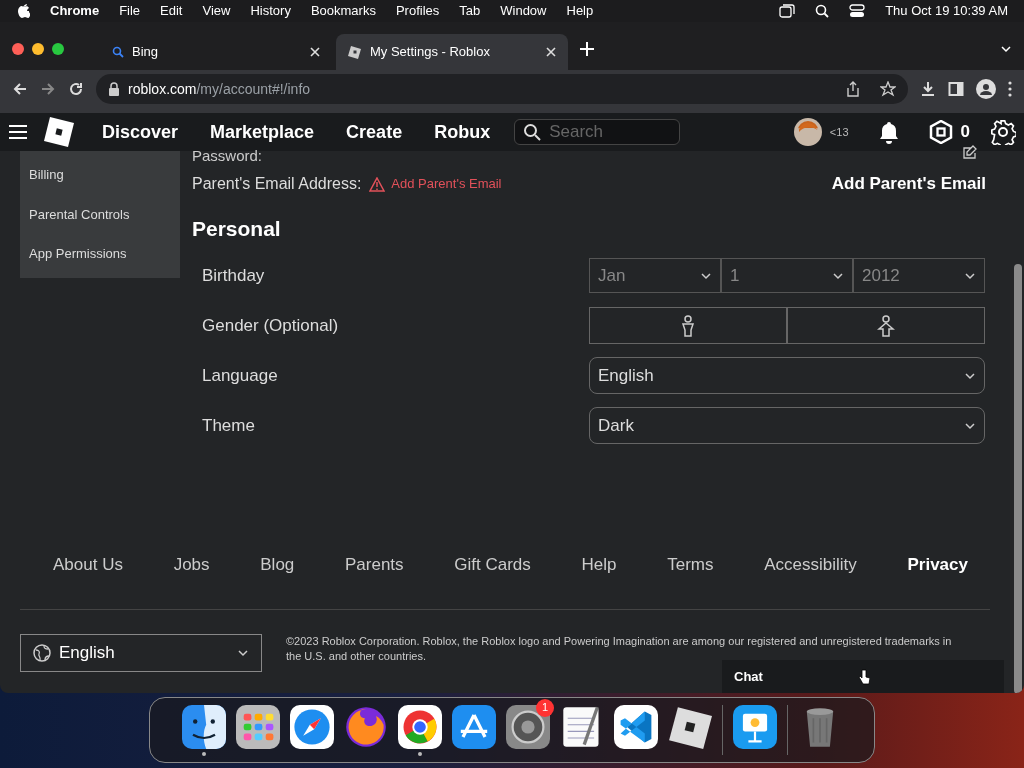 The width and height of the screenshot is (1024, 768). What do you see at coordinates (787, 375) in the screenshot?
I see `select-dropdown: English` at bounding box center [787, 375].